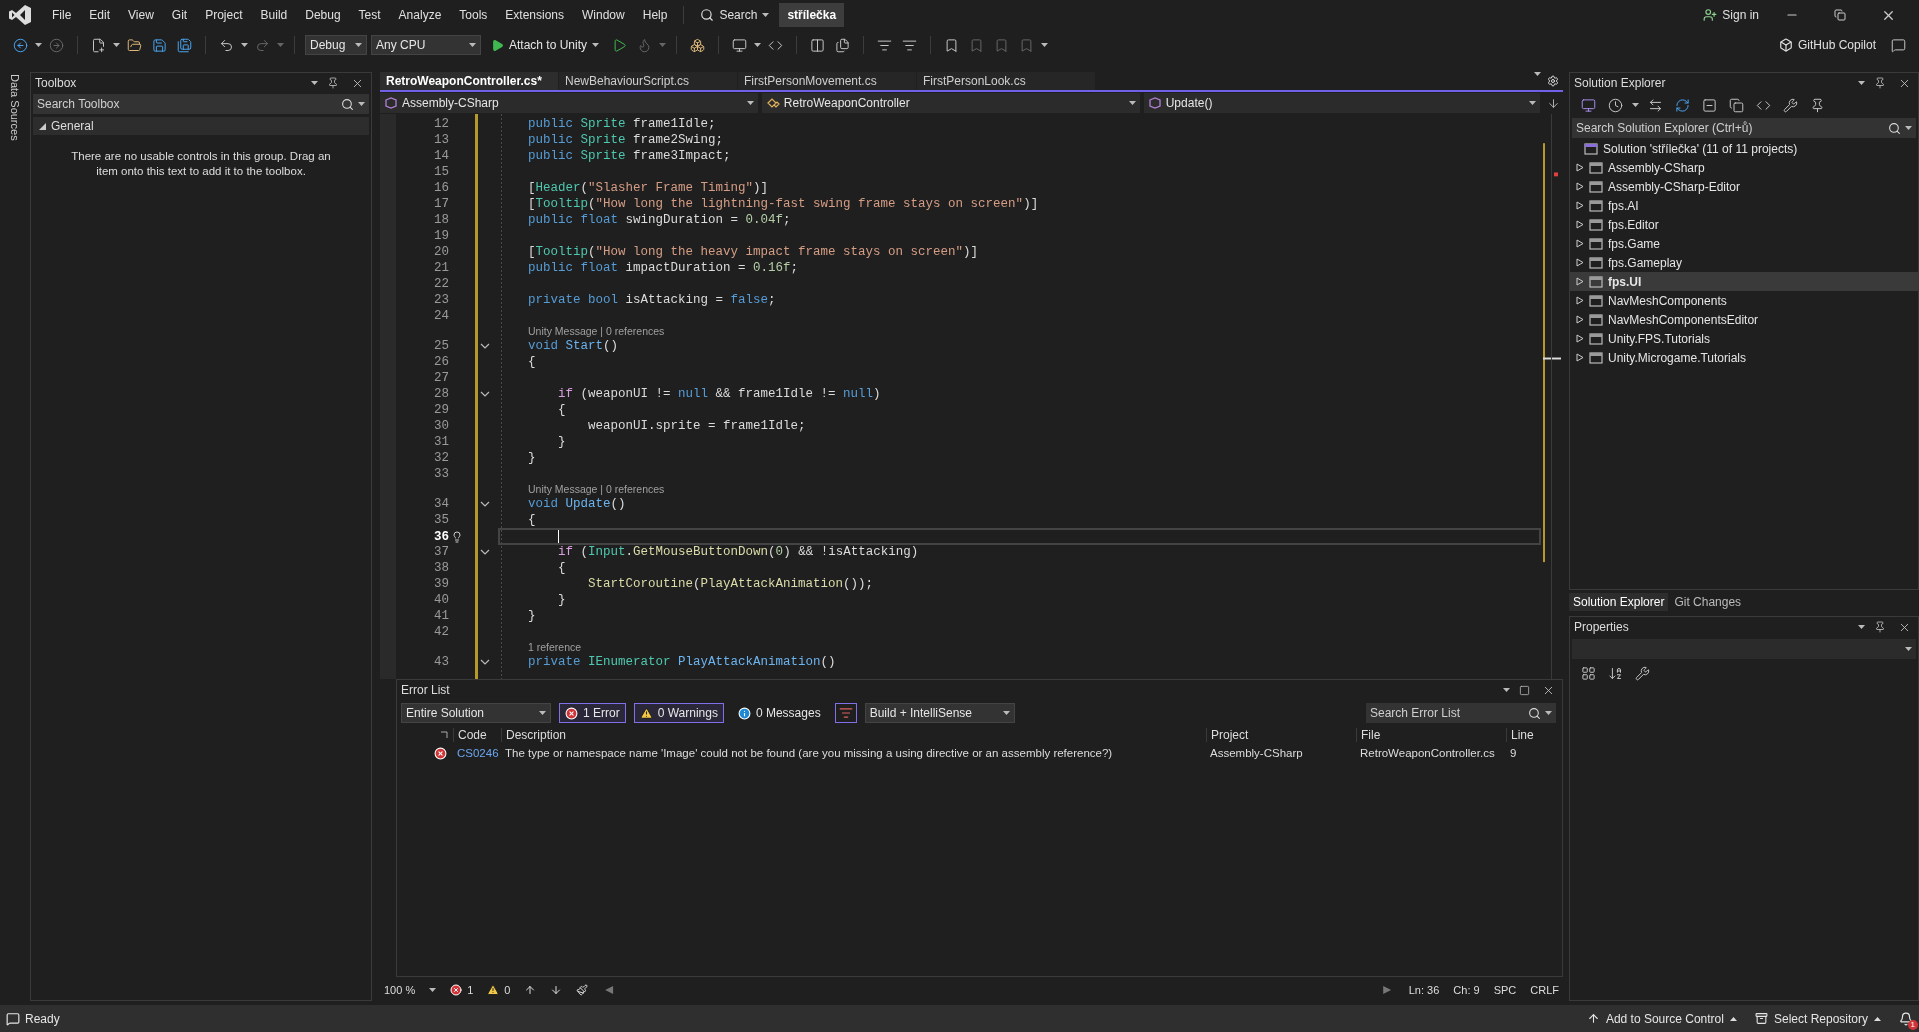 The width and height of the screenshot is (1919, 1032). Describe the element at coordinates (201, 104) in the screenshot. I see `search-field: Search Toolbox` at that location.